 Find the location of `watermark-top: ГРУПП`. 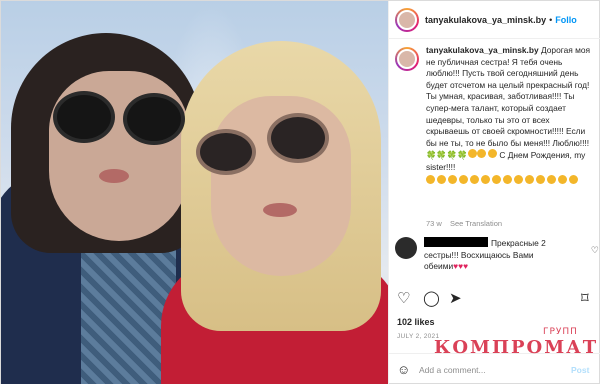

watermark-top: ГРУПП is located at coordinates (560, 332).